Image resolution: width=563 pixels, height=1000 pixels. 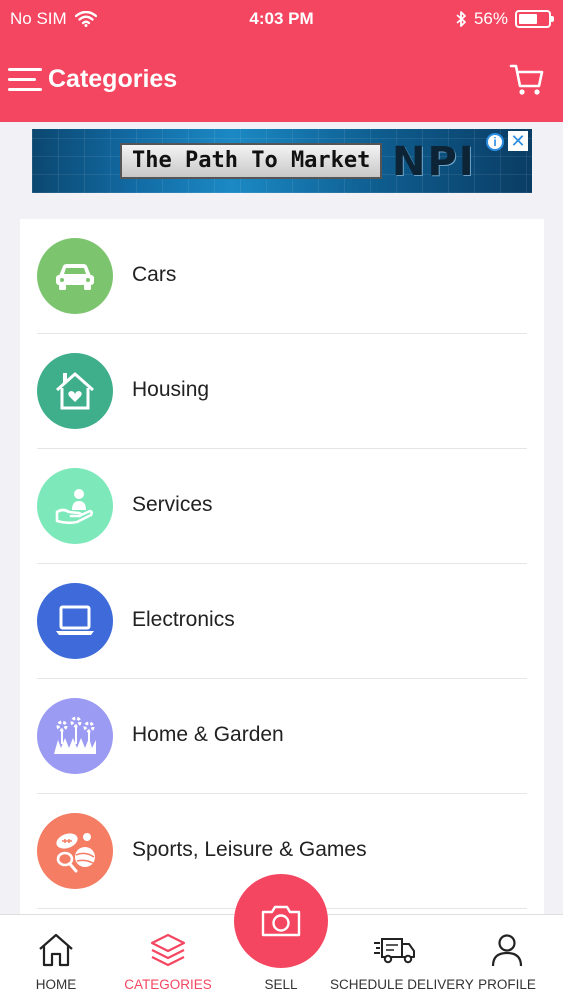 I want to click on car-icon, so click(x=75, y=276).